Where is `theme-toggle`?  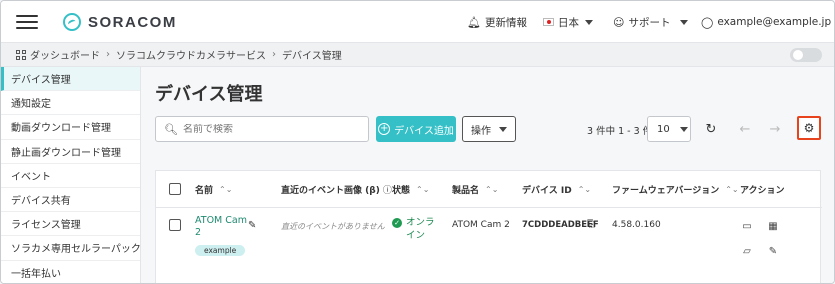
theme-toggle is located at coordinates (806, 55).